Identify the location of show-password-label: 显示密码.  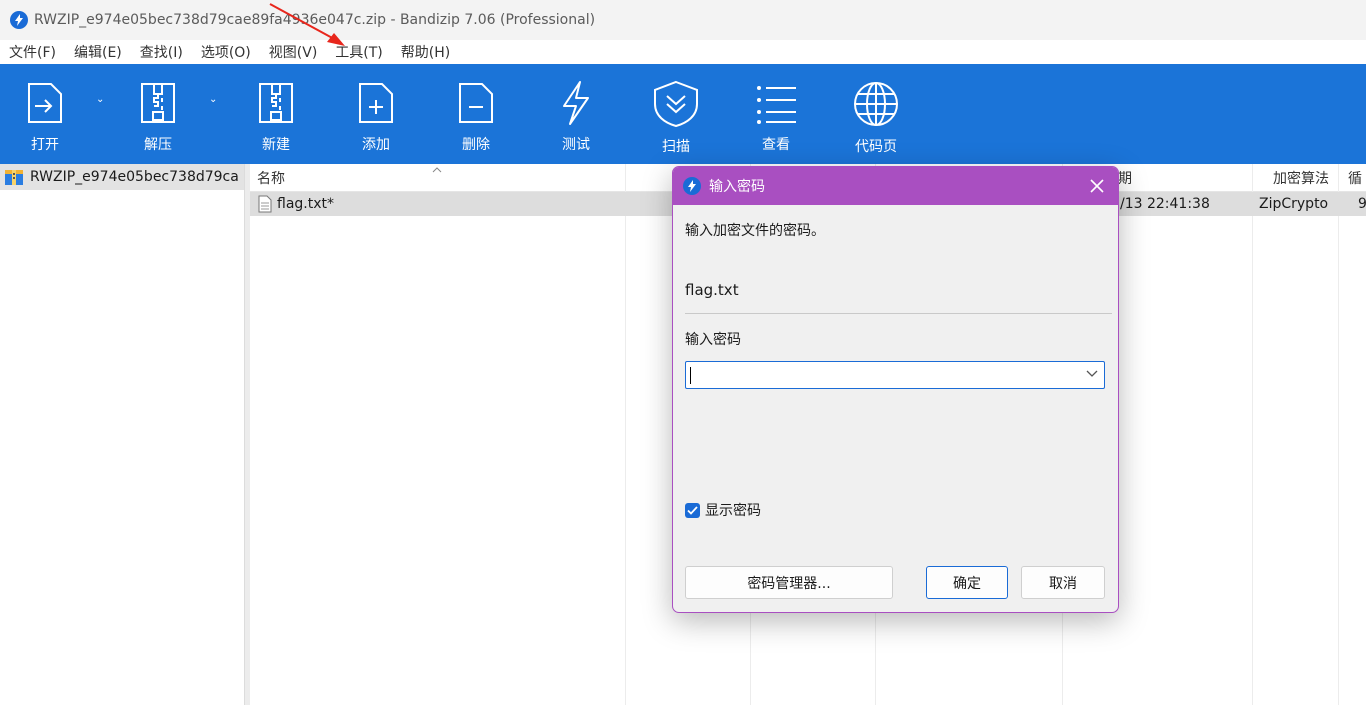
(733, 511).